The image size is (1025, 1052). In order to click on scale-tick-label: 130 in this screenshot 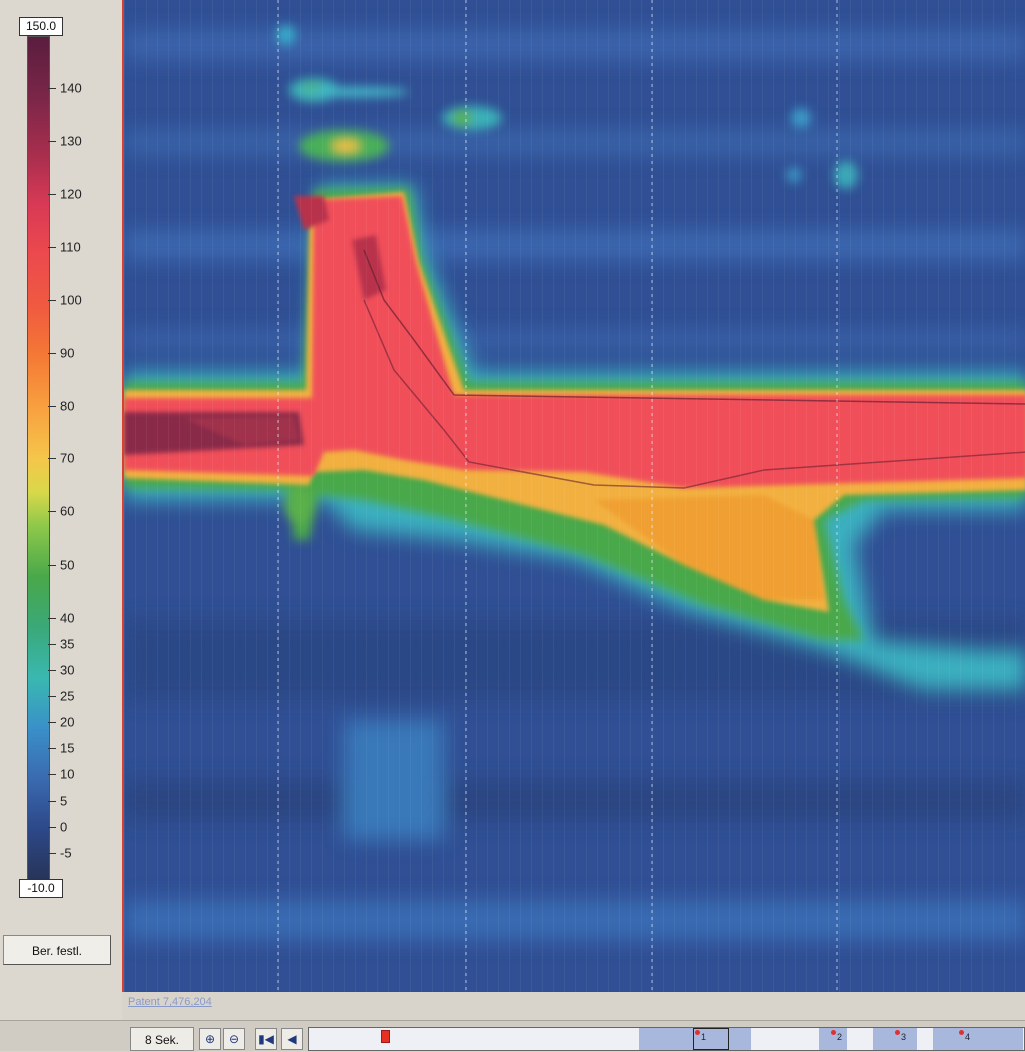, I will do `click(71, 141)`.